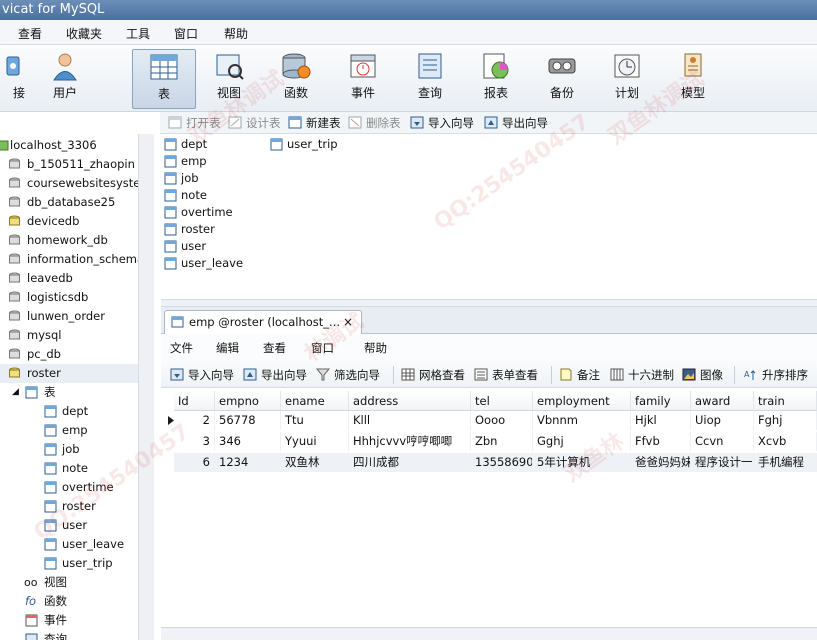 The image size is (817, 640). What do you see at coordinates (410, 441) in the screenshot?
I see `table-cell: Hhhjcvvv哼哼唧唧` at bounding box center [410, 441].